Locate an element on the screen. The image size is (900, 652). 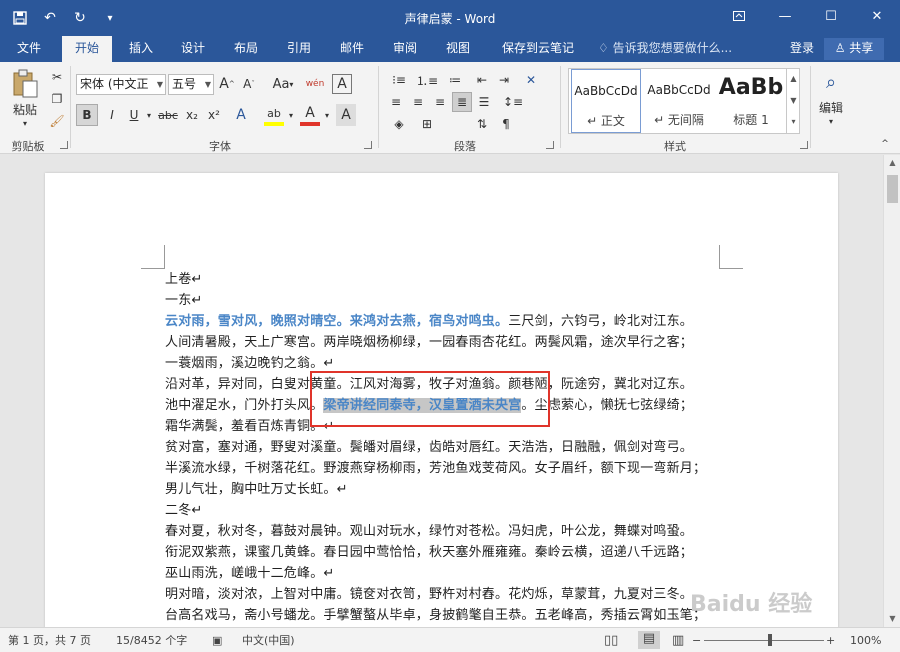
print-layout-icon: ▤ is located at coordinates (649, 640).